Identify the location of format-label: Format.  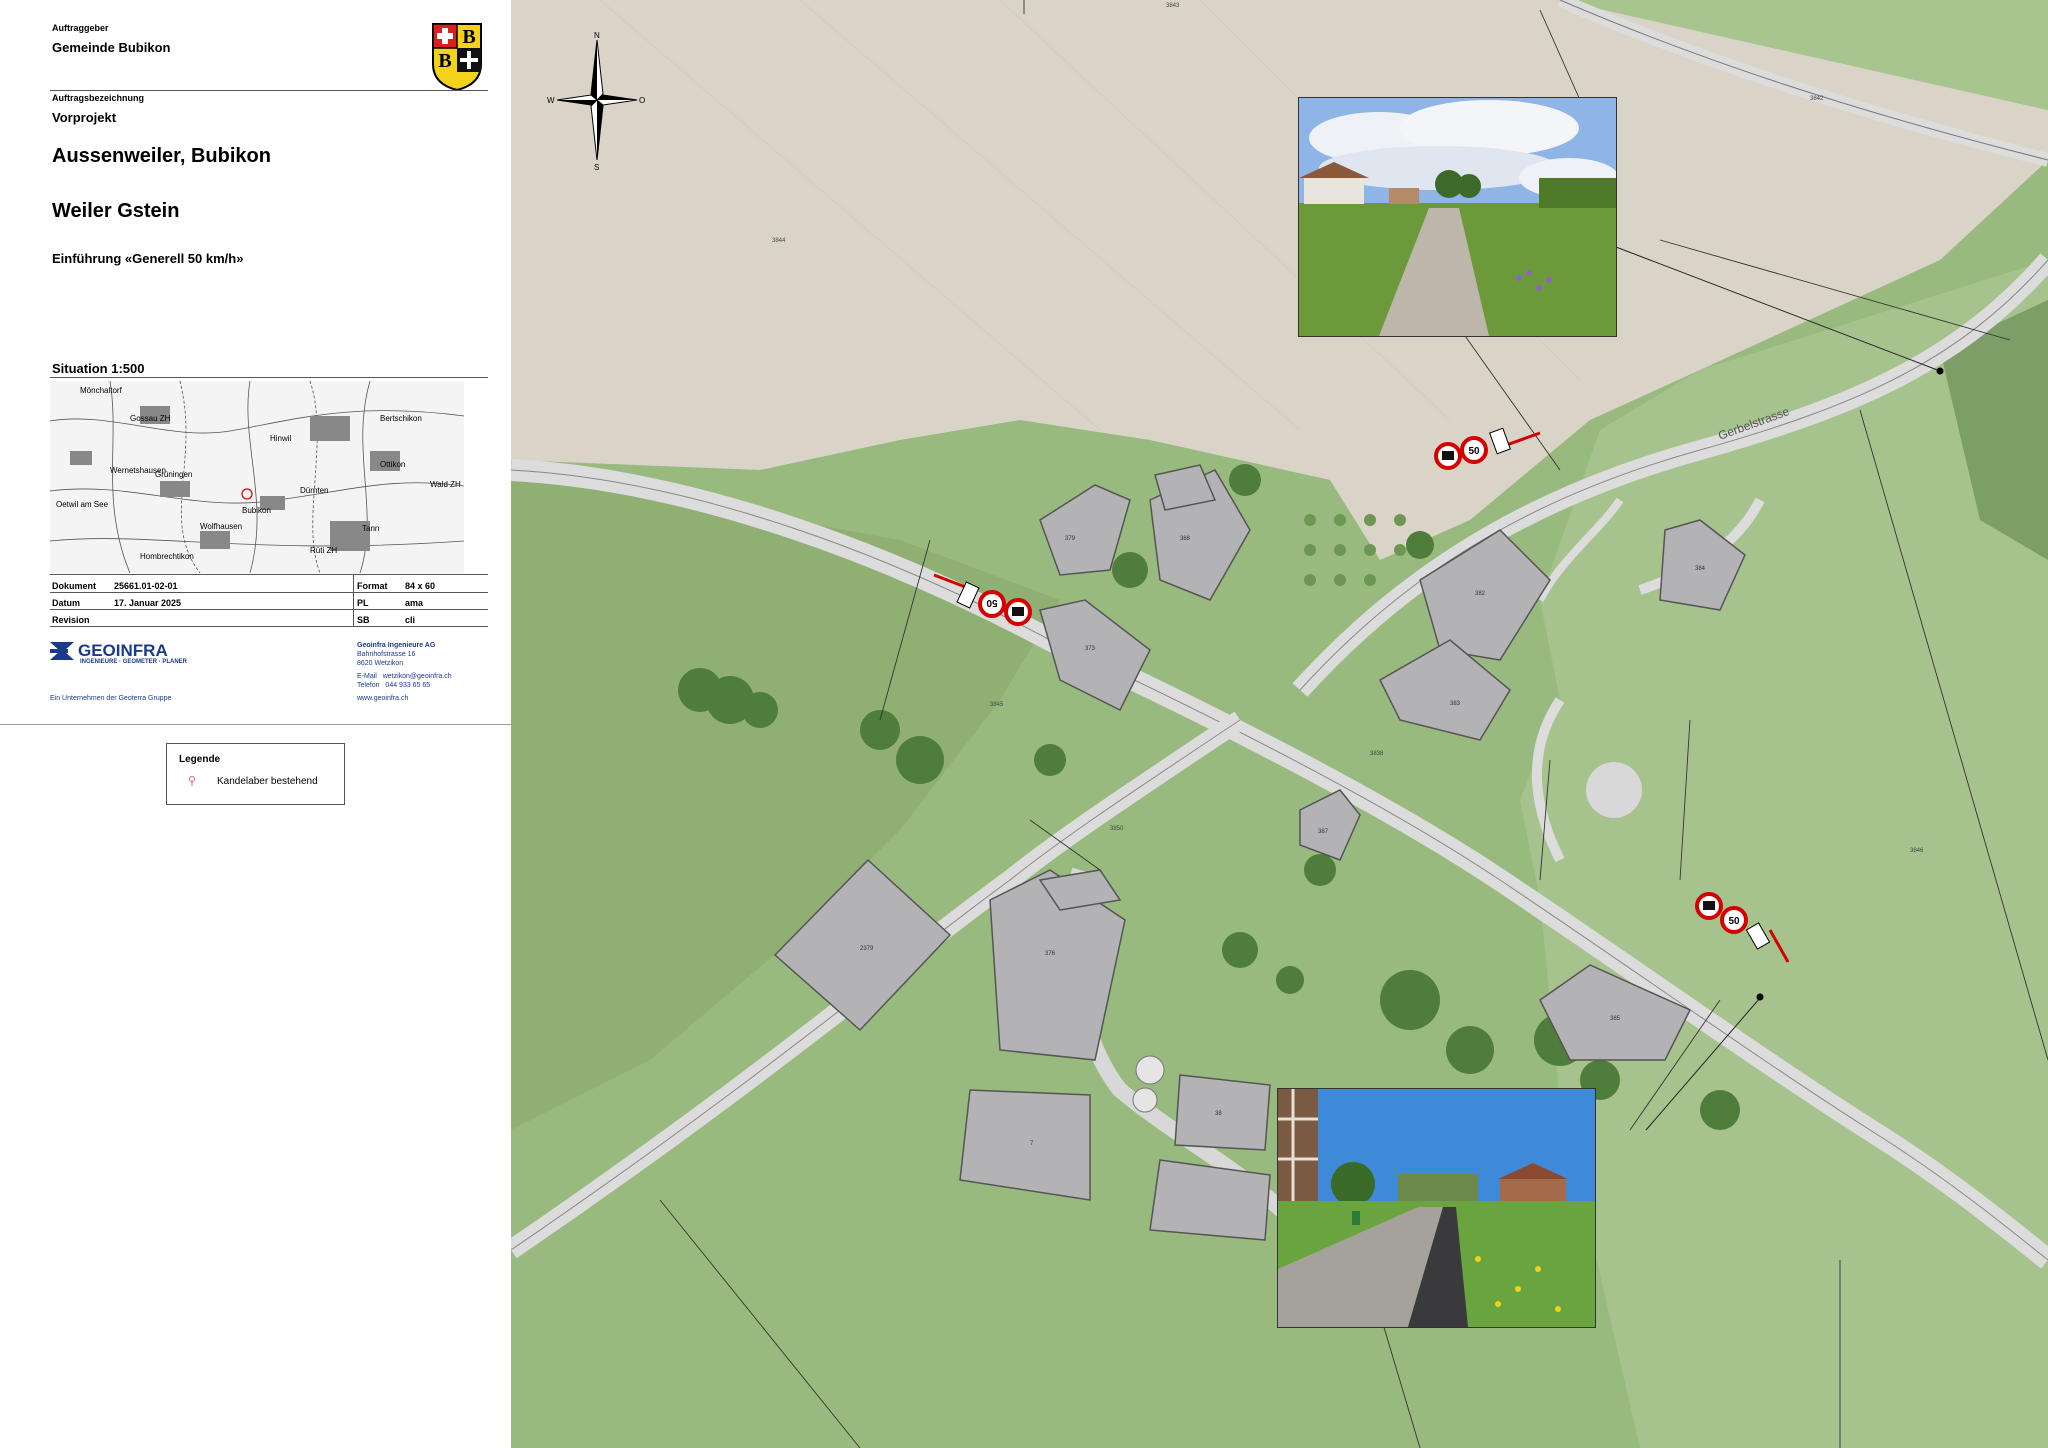
(372, 586).